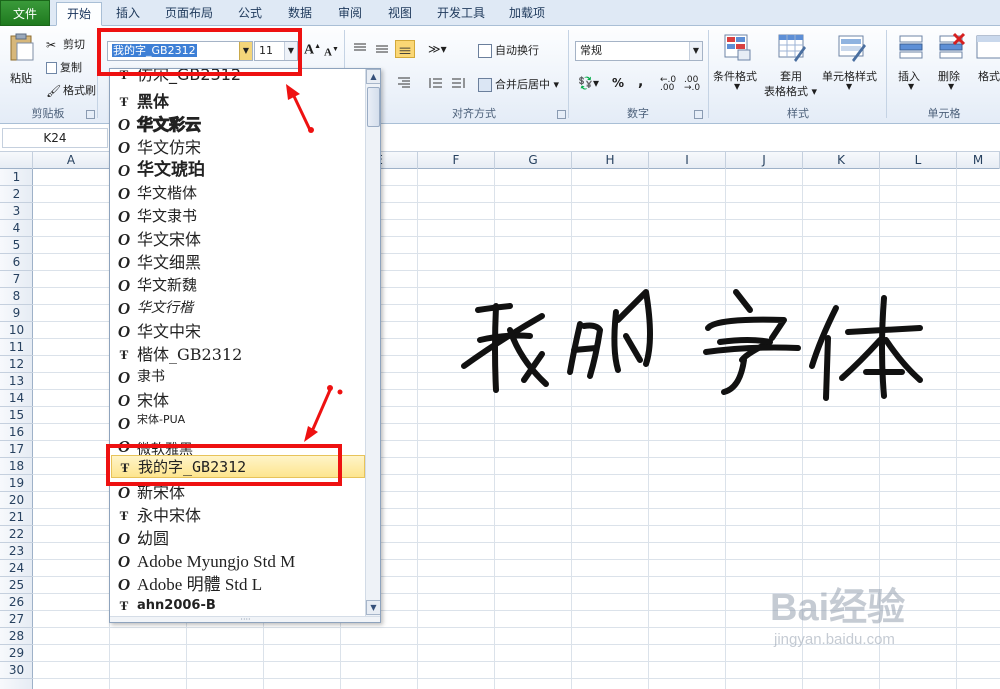 The width and height of the screenshot is (1000, 689). I want to click on format-as-table-label2: 表格格式 ▾, so click(790, 91).